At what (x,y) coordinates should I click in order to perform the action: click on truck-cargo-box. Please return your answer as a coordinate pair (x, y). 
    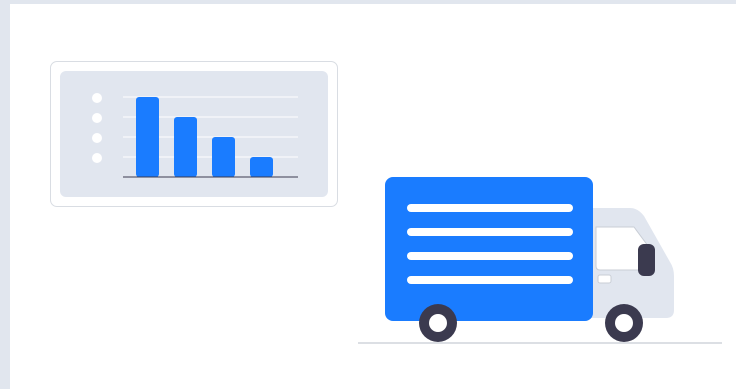
    Looking at the image, I should click on (489, 249).